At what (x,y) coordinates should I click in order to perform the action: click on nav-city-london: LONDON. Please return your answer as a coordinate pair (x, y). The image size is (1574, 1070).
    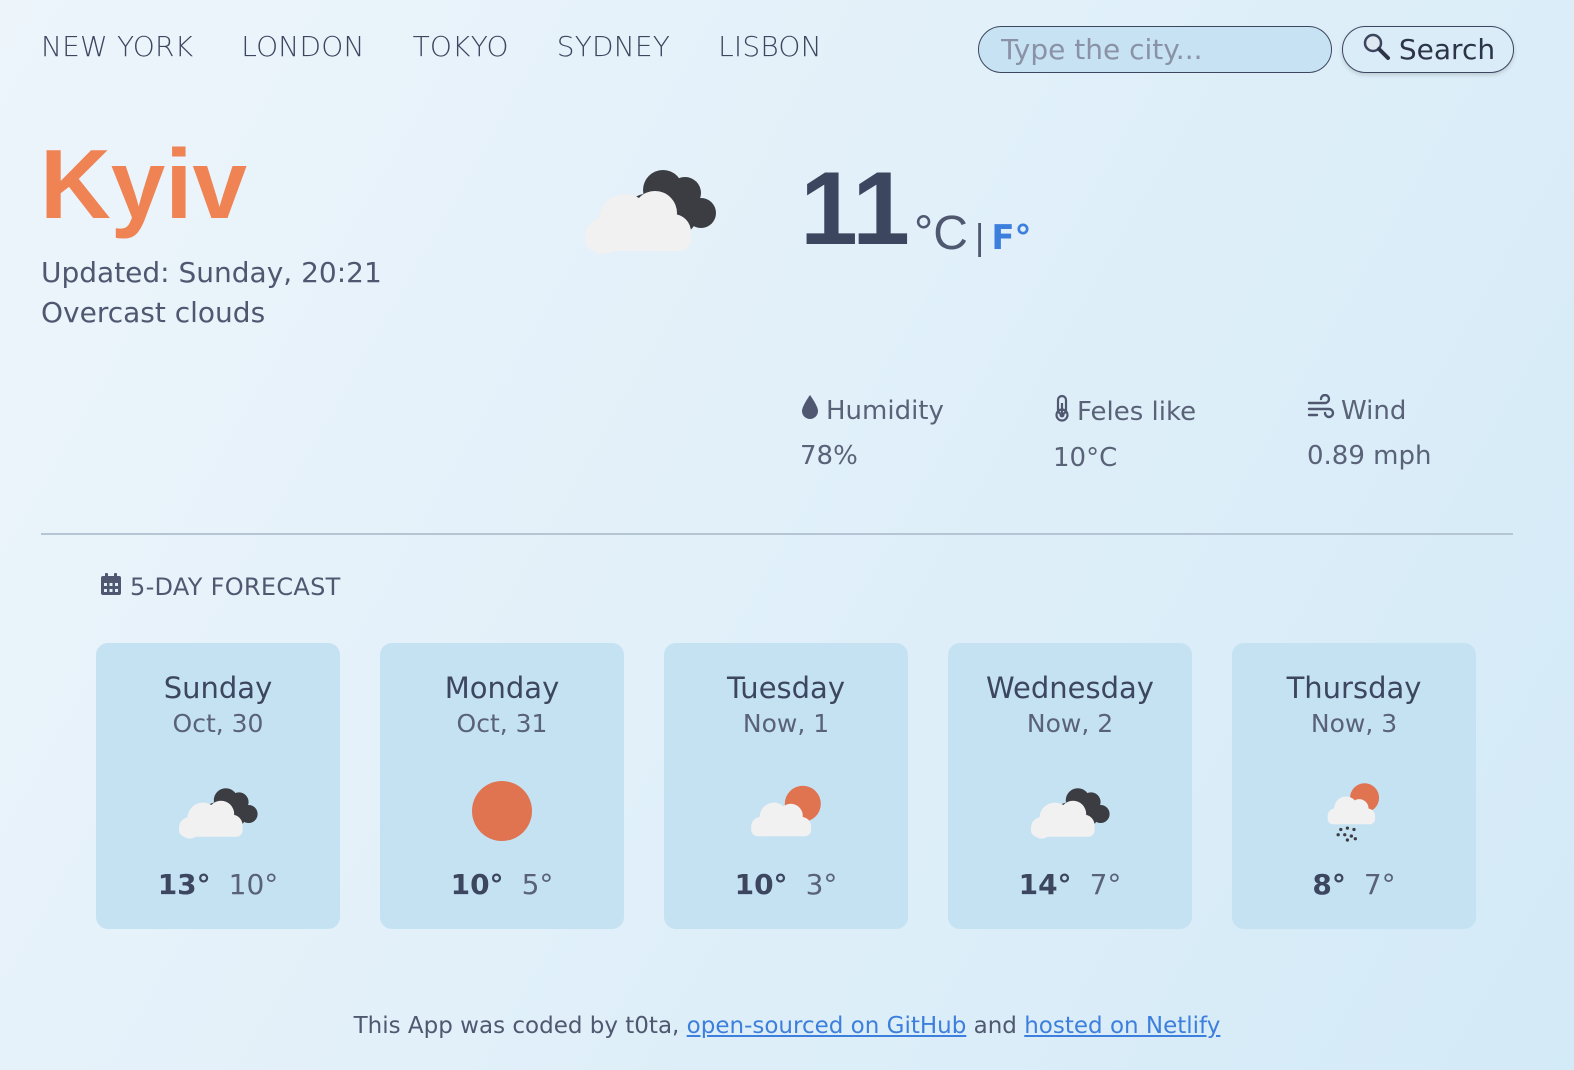
    Looking at the image, I should click on (302, 46).